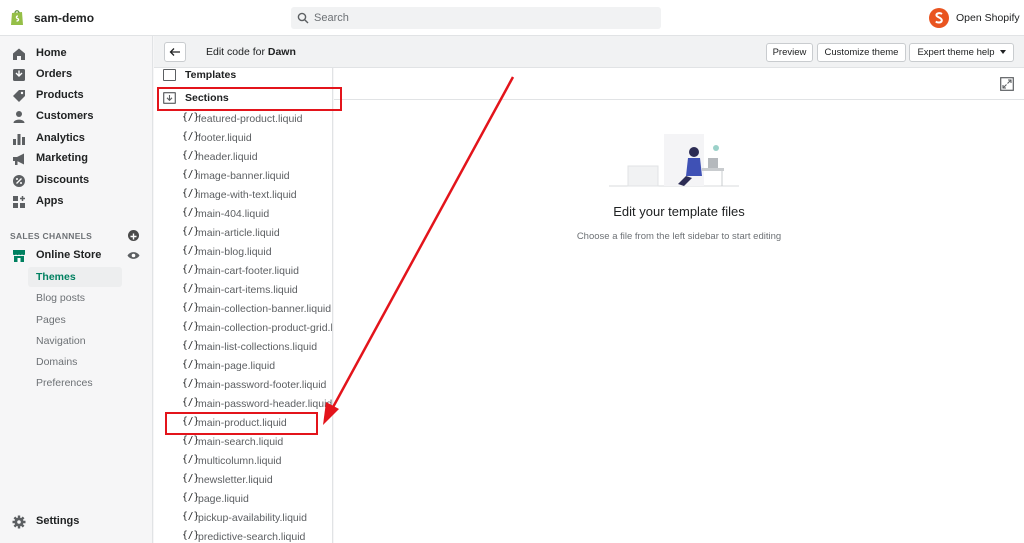  I want to click on file-item: {/} main-collection-product-grid.l, so click(257, 329).